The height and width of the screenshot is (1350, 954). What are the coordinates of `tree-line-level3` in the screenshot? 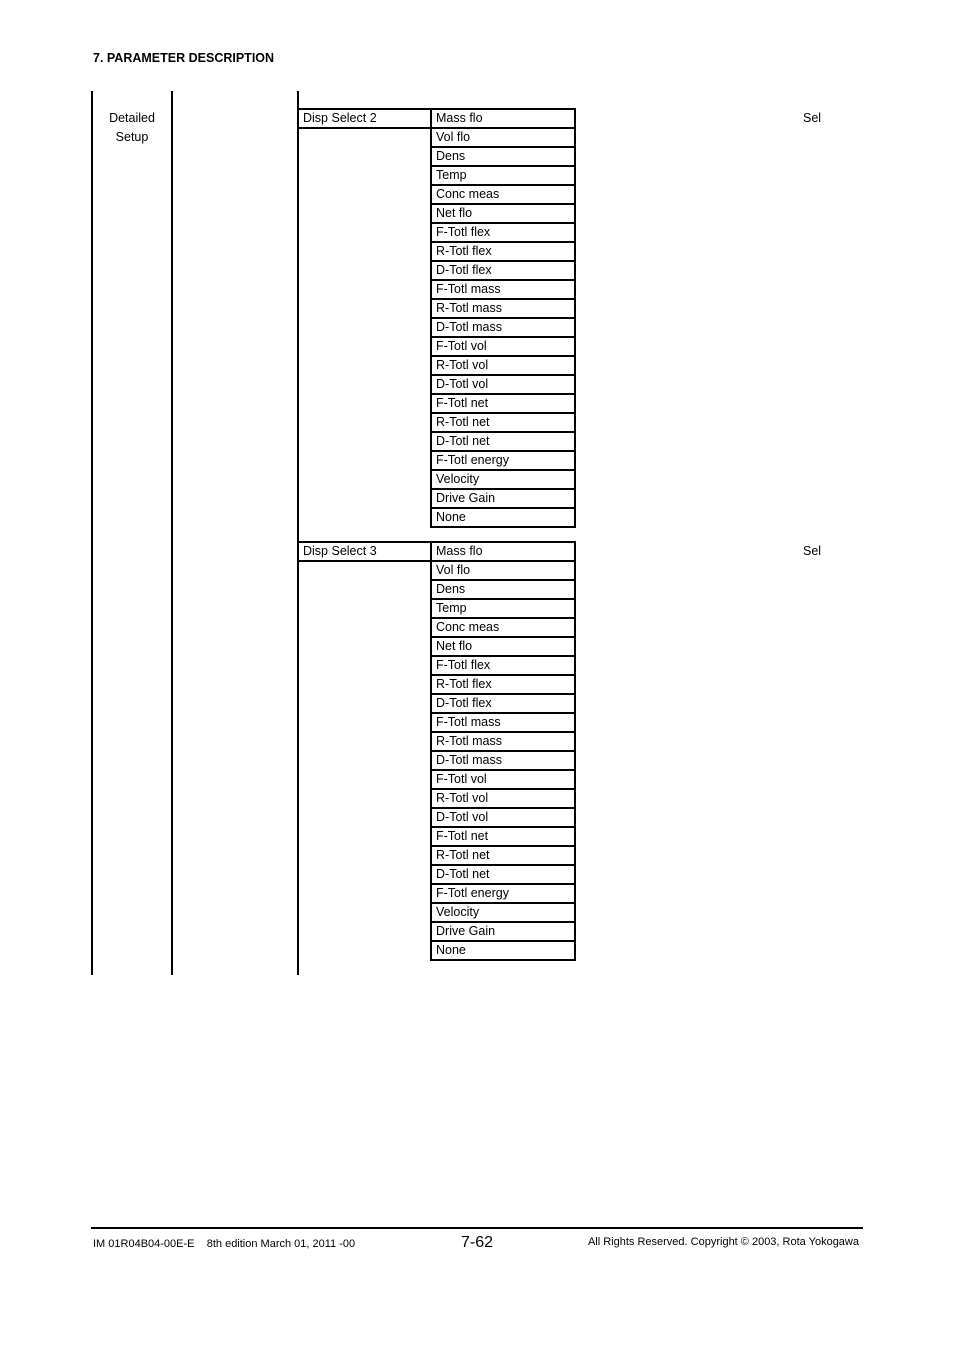 It's located at (298, 533).